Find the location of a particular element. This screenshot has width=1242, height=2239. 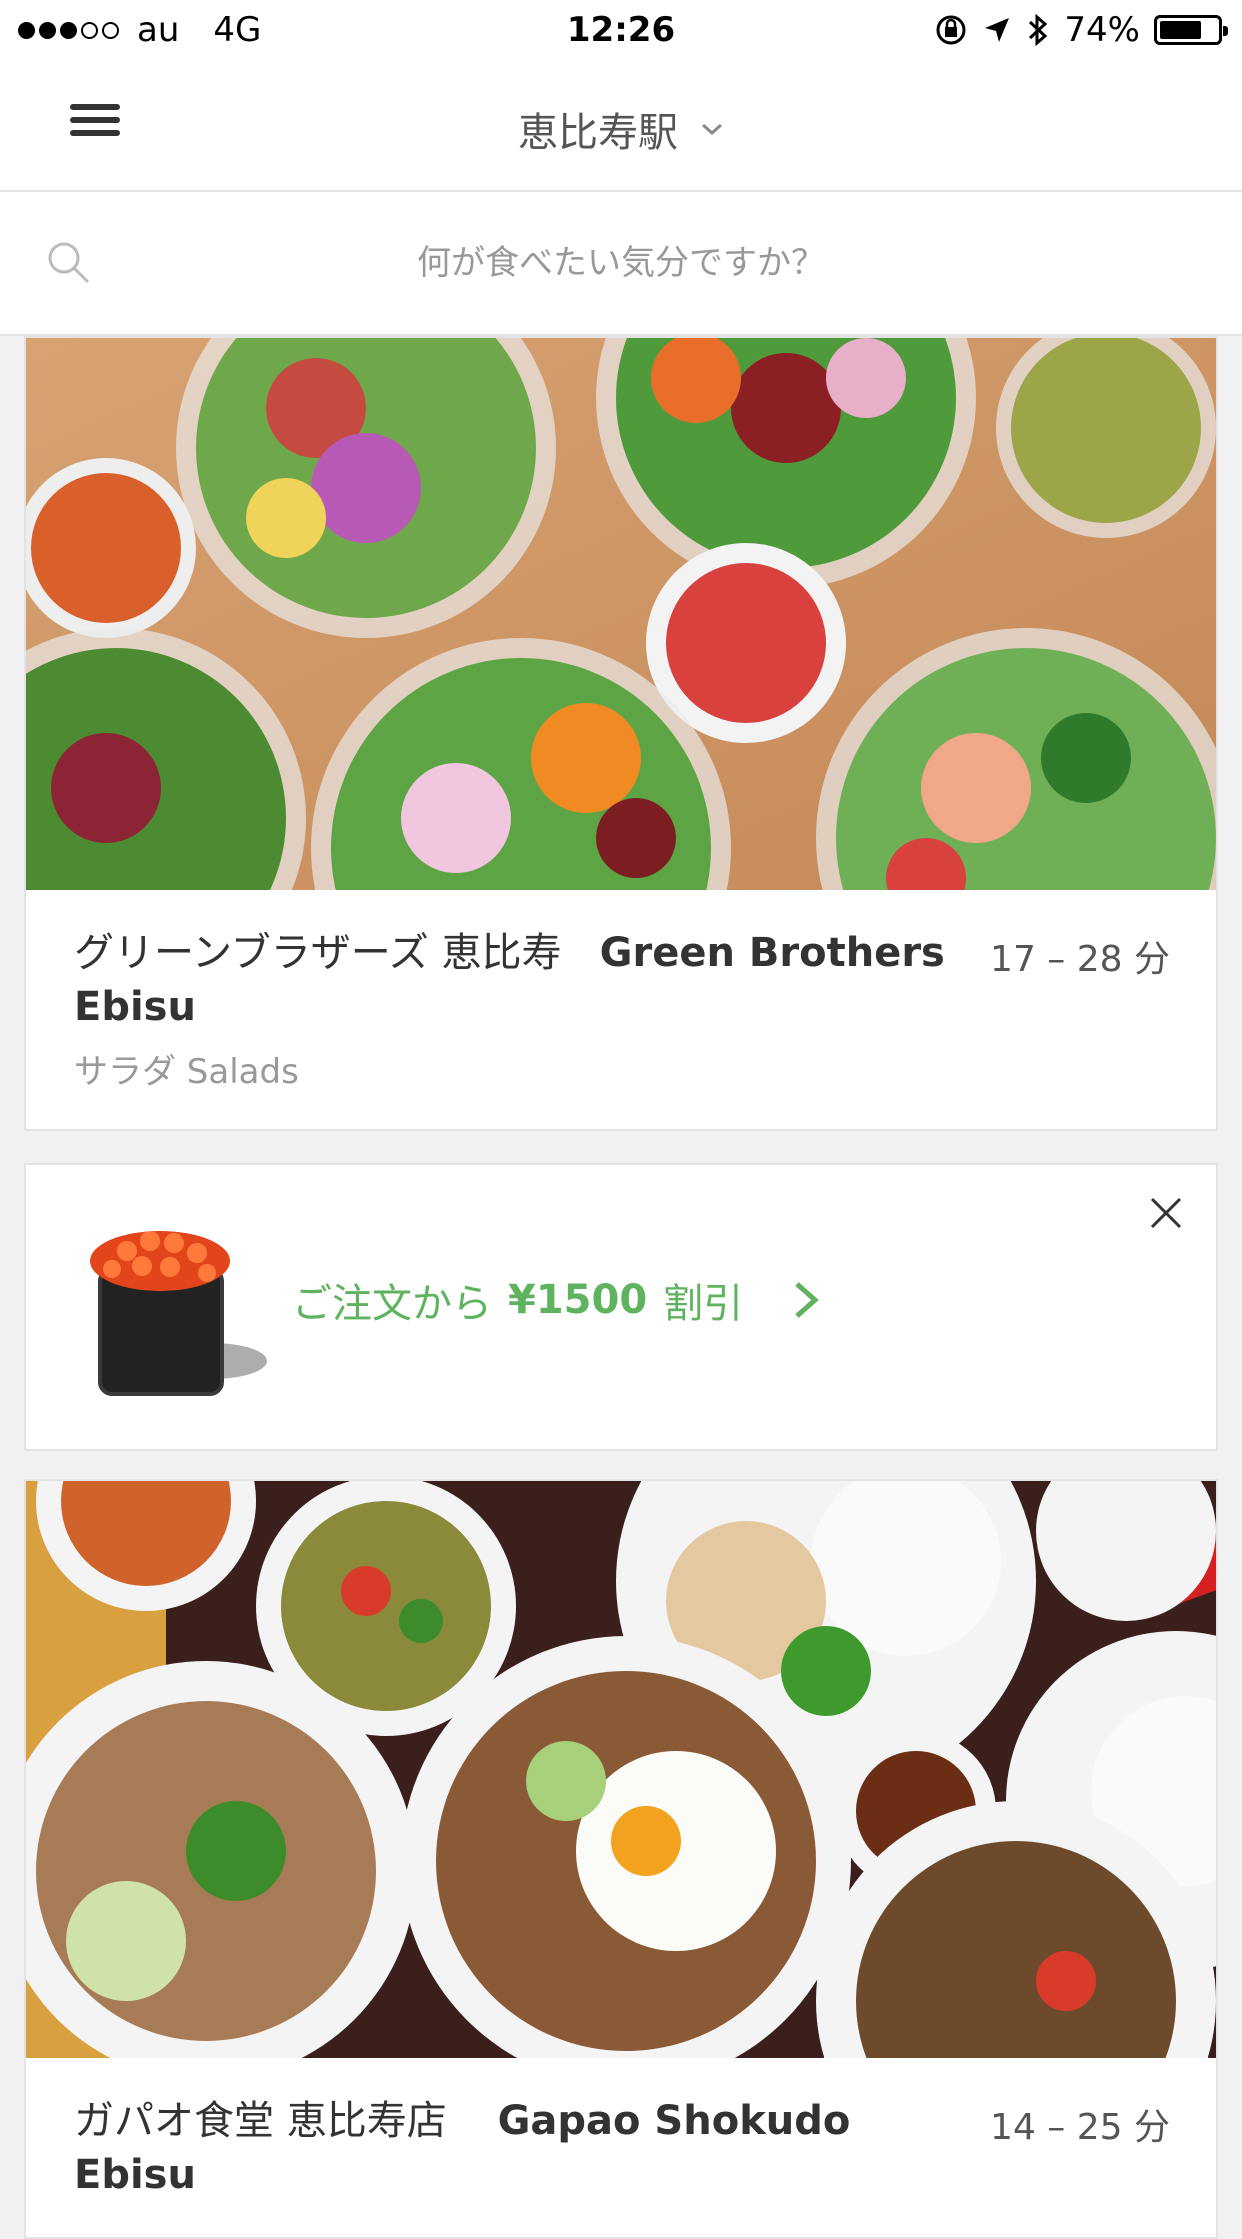

search-bar is located at coordinates (621, 264).